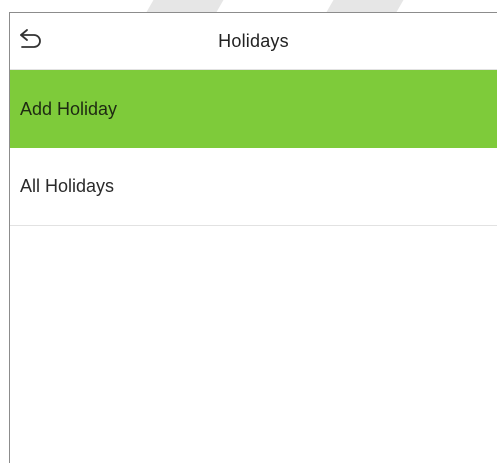 This screenshot has height=463, width=497. I want to click on menu-item-label: Add Holiday, so click(69, 108).